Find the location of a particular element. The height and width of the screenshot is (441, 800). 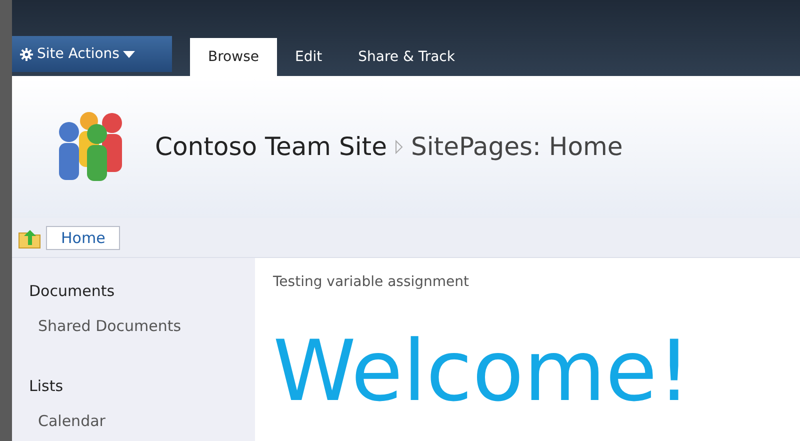

nav-heading: Documents is located at coordinates (142, 291).